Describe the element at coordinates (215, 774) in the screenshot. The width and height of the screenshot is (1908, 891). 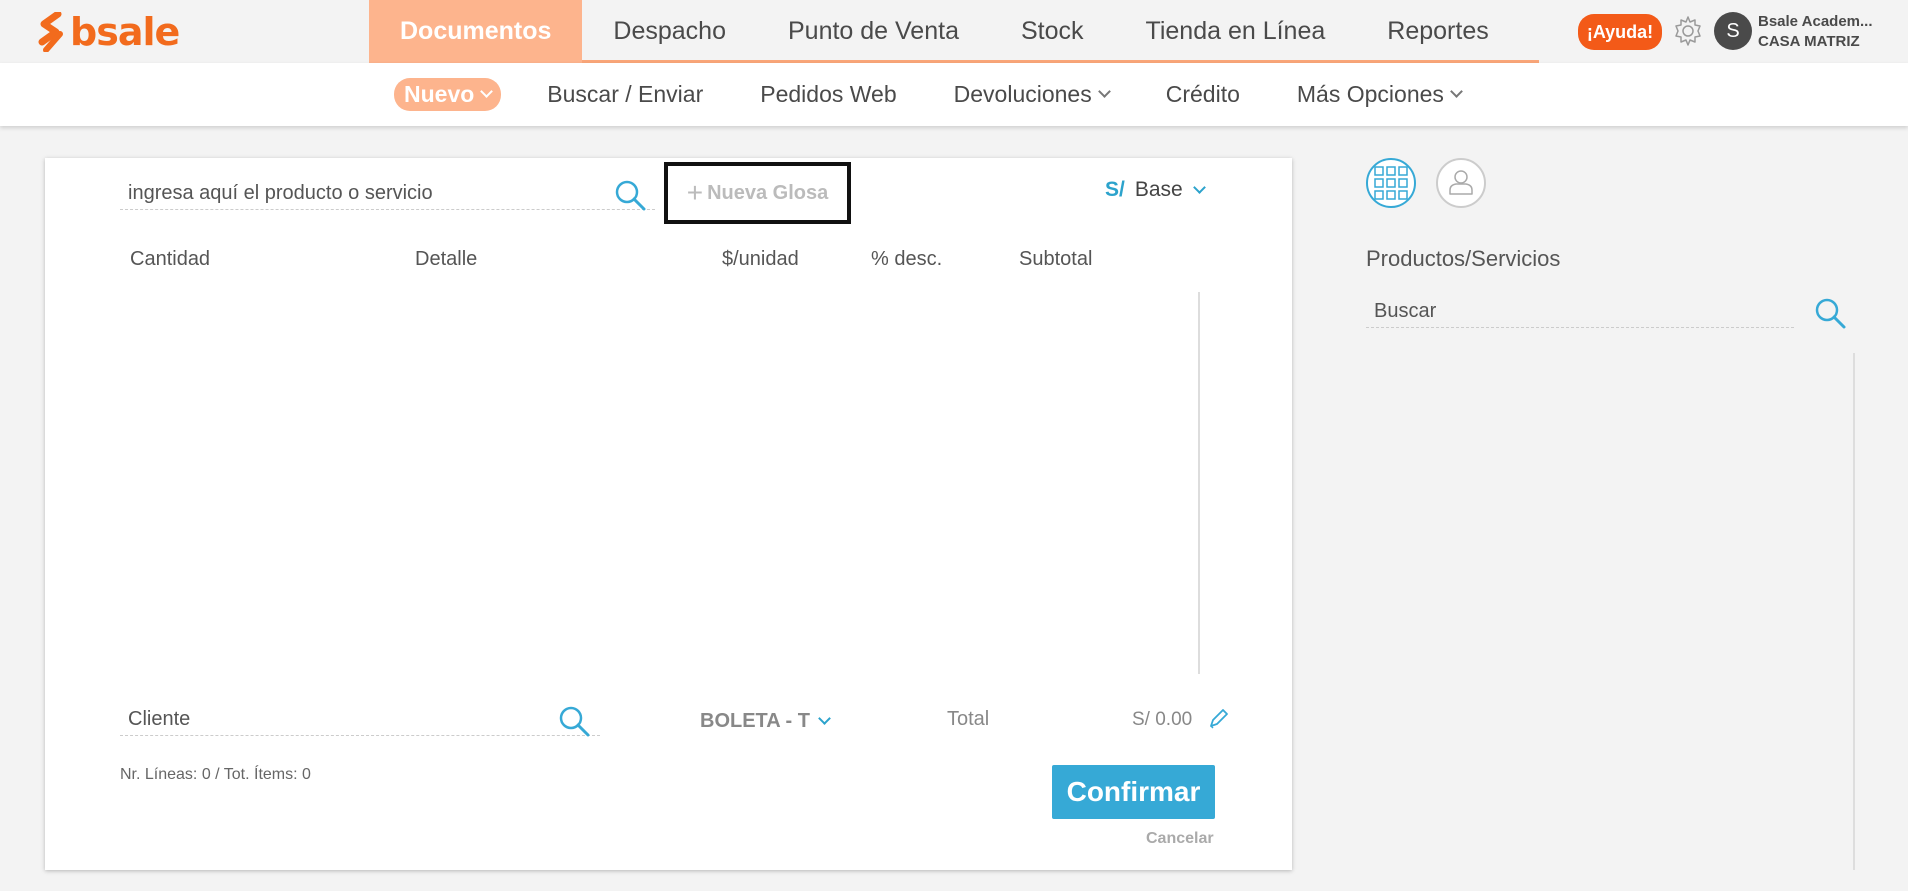
I see `line-item-counts: Nr. Líneas: 0 / Tot. Ítems: 0` at that location.